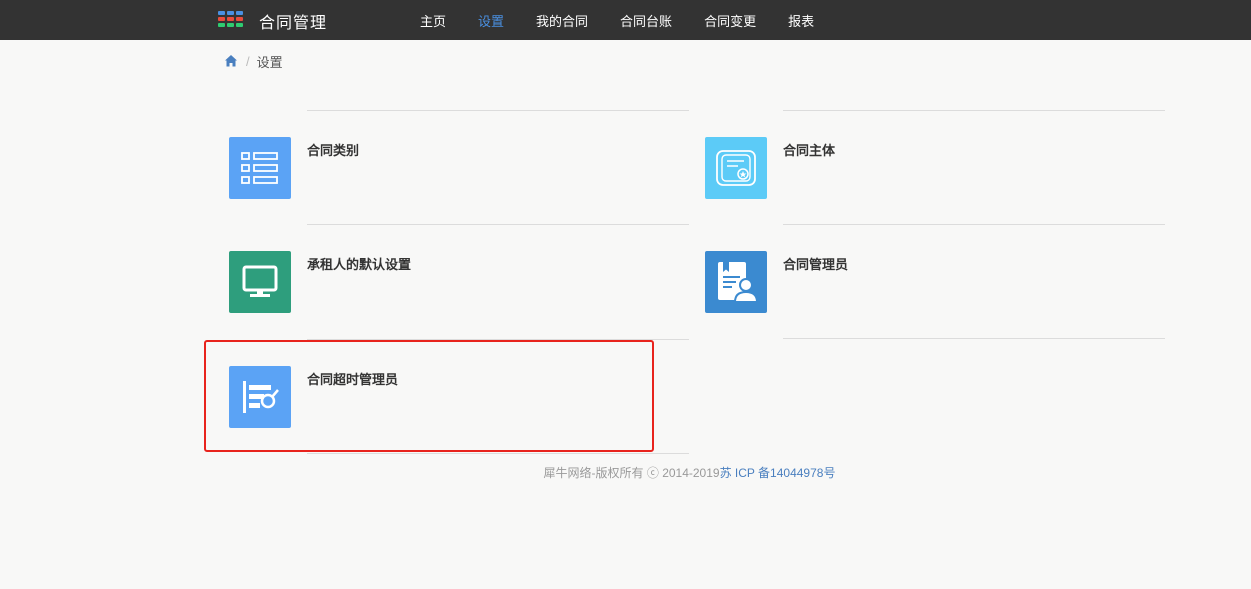 Image resolution: width=1251 pixels, height=589 pixels. What do you see at coordinates (935, 281) in the screenshot?
I see `setting-card-contract-admin: 合同管理员` at bounding box center [935, 281].